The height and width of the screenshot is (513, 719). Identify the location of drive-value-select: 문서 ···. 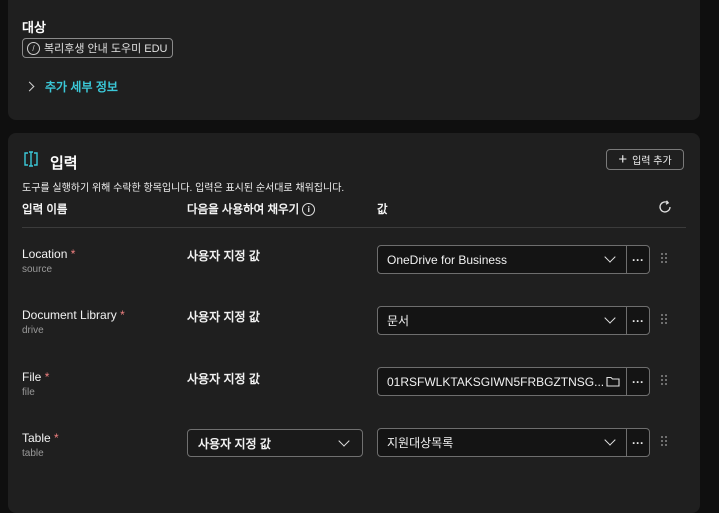
(513, 320).